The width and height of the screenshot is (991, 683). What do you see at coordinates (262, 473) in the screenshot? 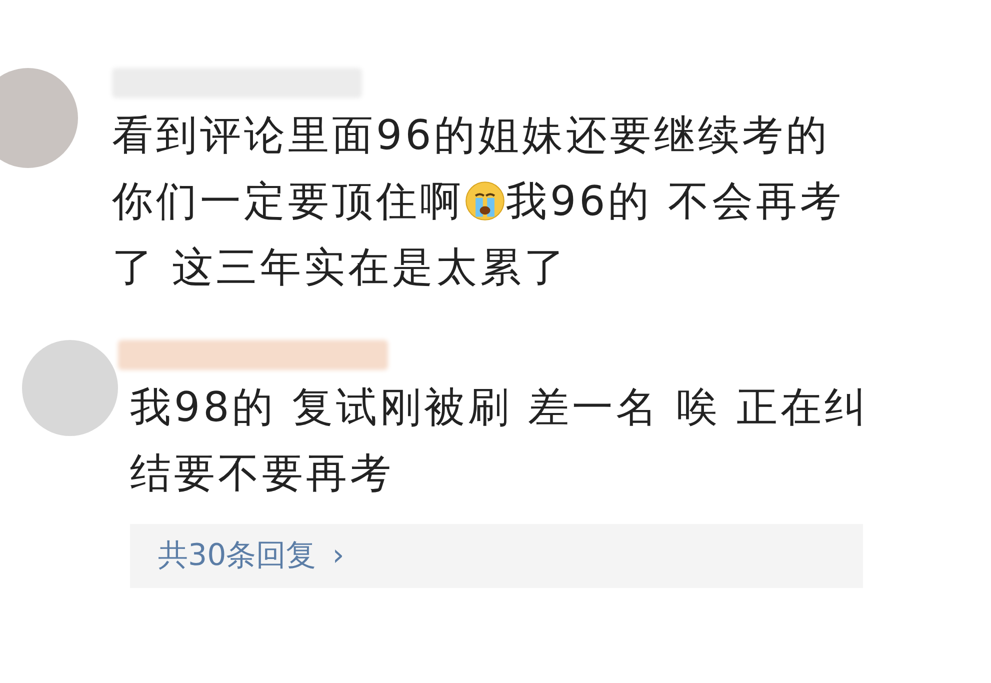
I see `comment-text: 结要不要再考` at bounding box center [262, 473].